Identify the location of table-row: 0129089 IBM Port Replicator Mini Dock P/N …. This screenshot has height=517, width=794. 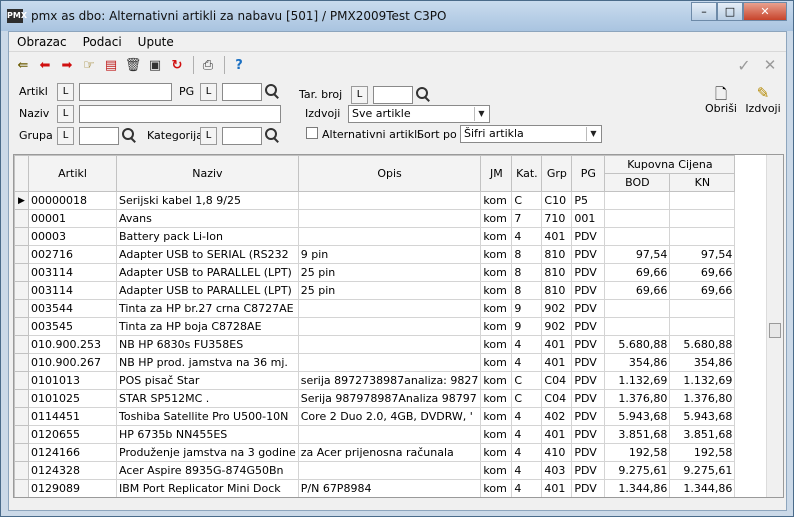
(375, 488).